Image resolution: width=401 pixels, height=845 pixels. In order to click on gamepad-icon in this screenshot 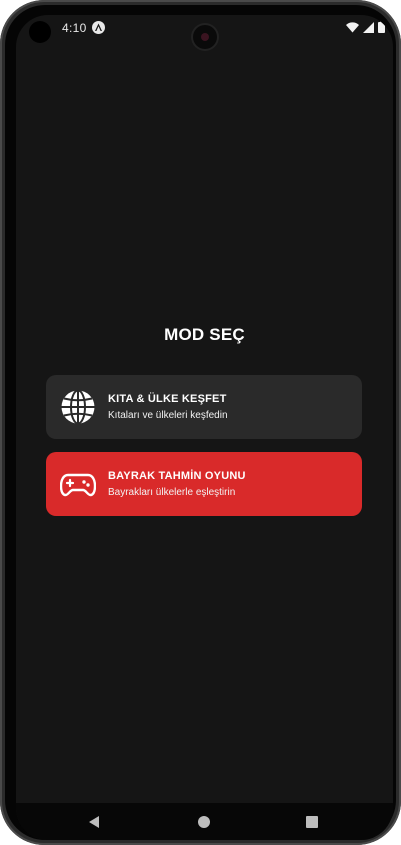, I will do `click(78, 485)`.